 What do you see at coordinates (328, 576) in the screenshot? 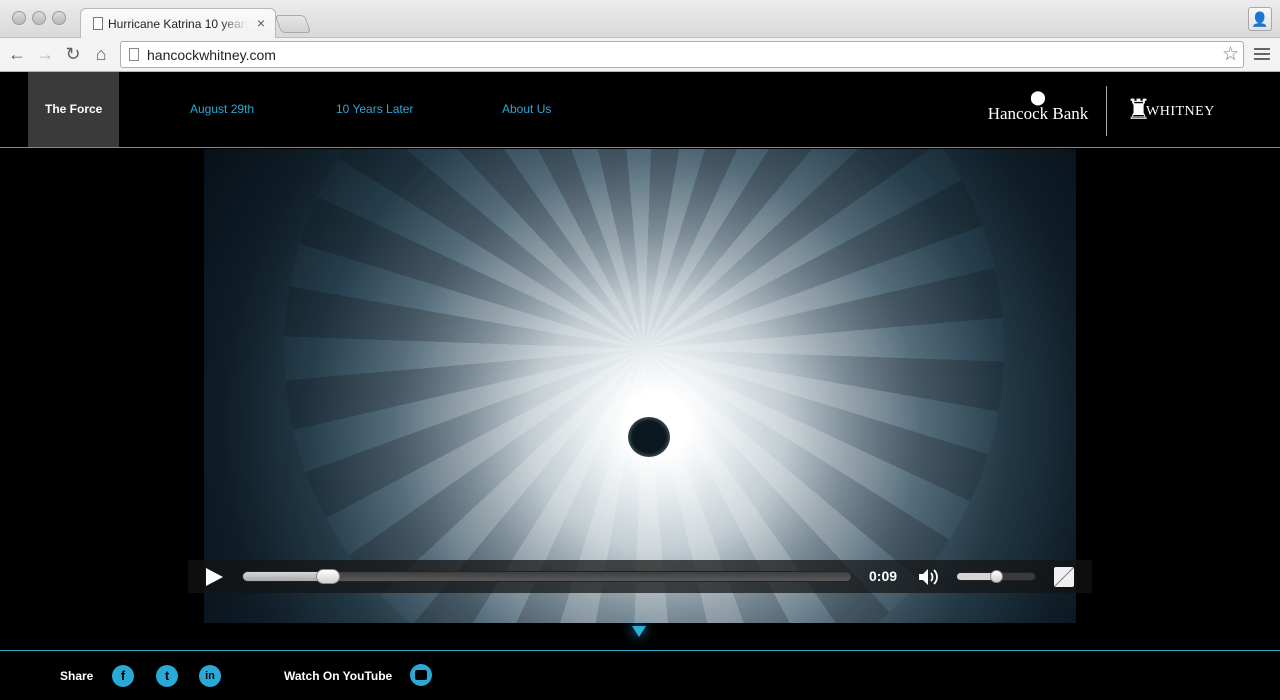
I see `seek-handle` at bounding box center [328, 576].